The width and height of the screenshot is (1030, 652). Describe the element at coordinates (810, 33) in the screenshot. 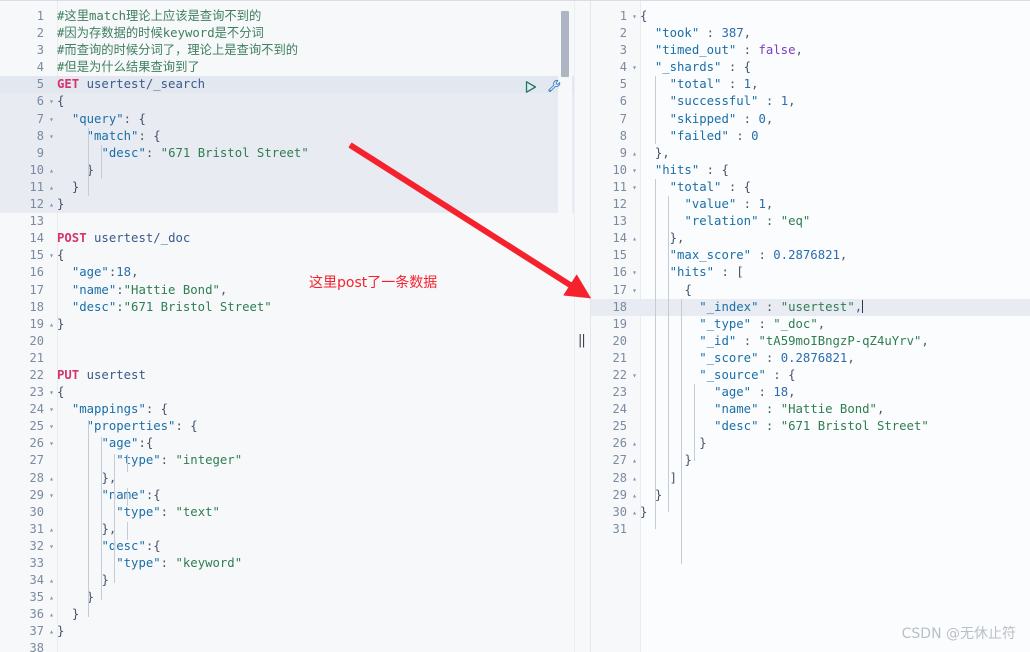

I see `code-line: 2 "took" : 387,` at that location.